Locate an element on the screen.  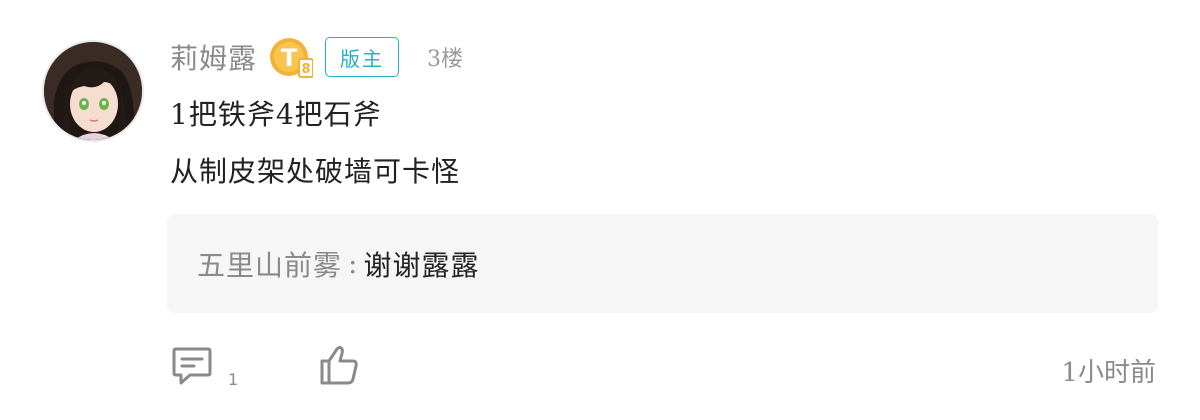
avatar-image is located at coordinates (93, 91).